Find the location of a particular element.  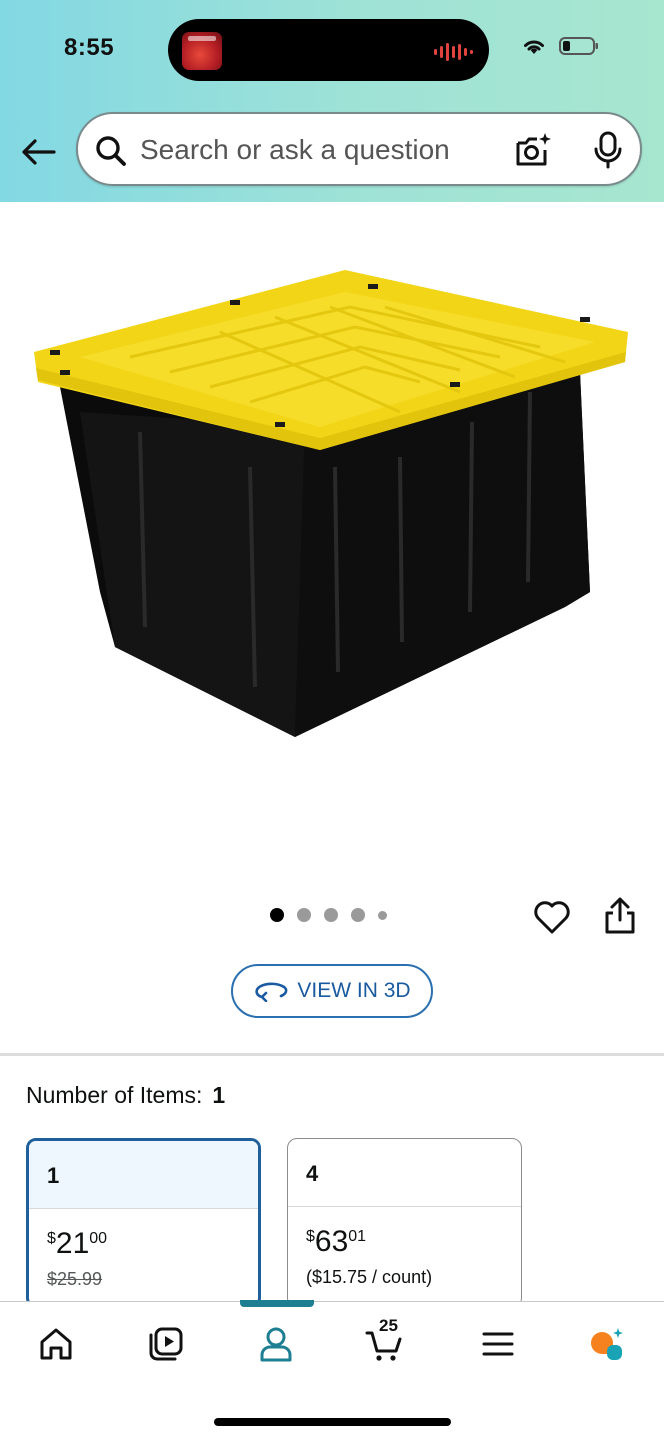

heart-icon is located at coordinates (552, 917).